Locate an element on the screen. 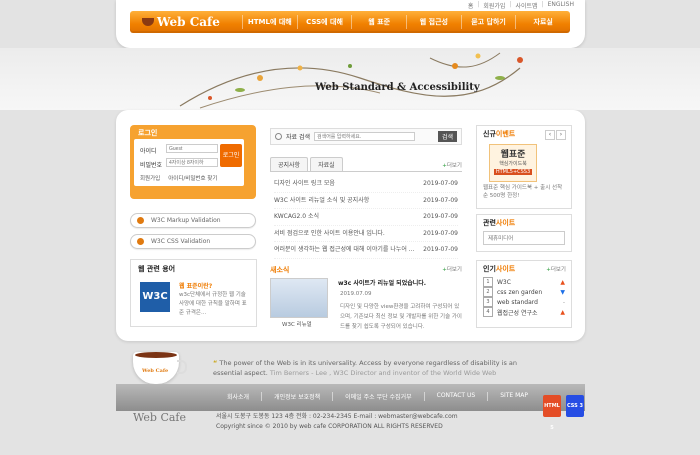  coffee-cup-icon: Web Cafe is located at coordinates (160, 370).